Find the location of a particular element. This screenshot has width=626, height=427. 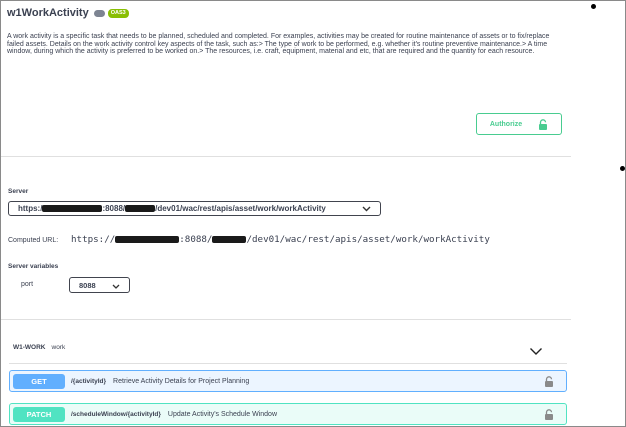

authorize-label: Authorize is located at coordinates (506, 124).